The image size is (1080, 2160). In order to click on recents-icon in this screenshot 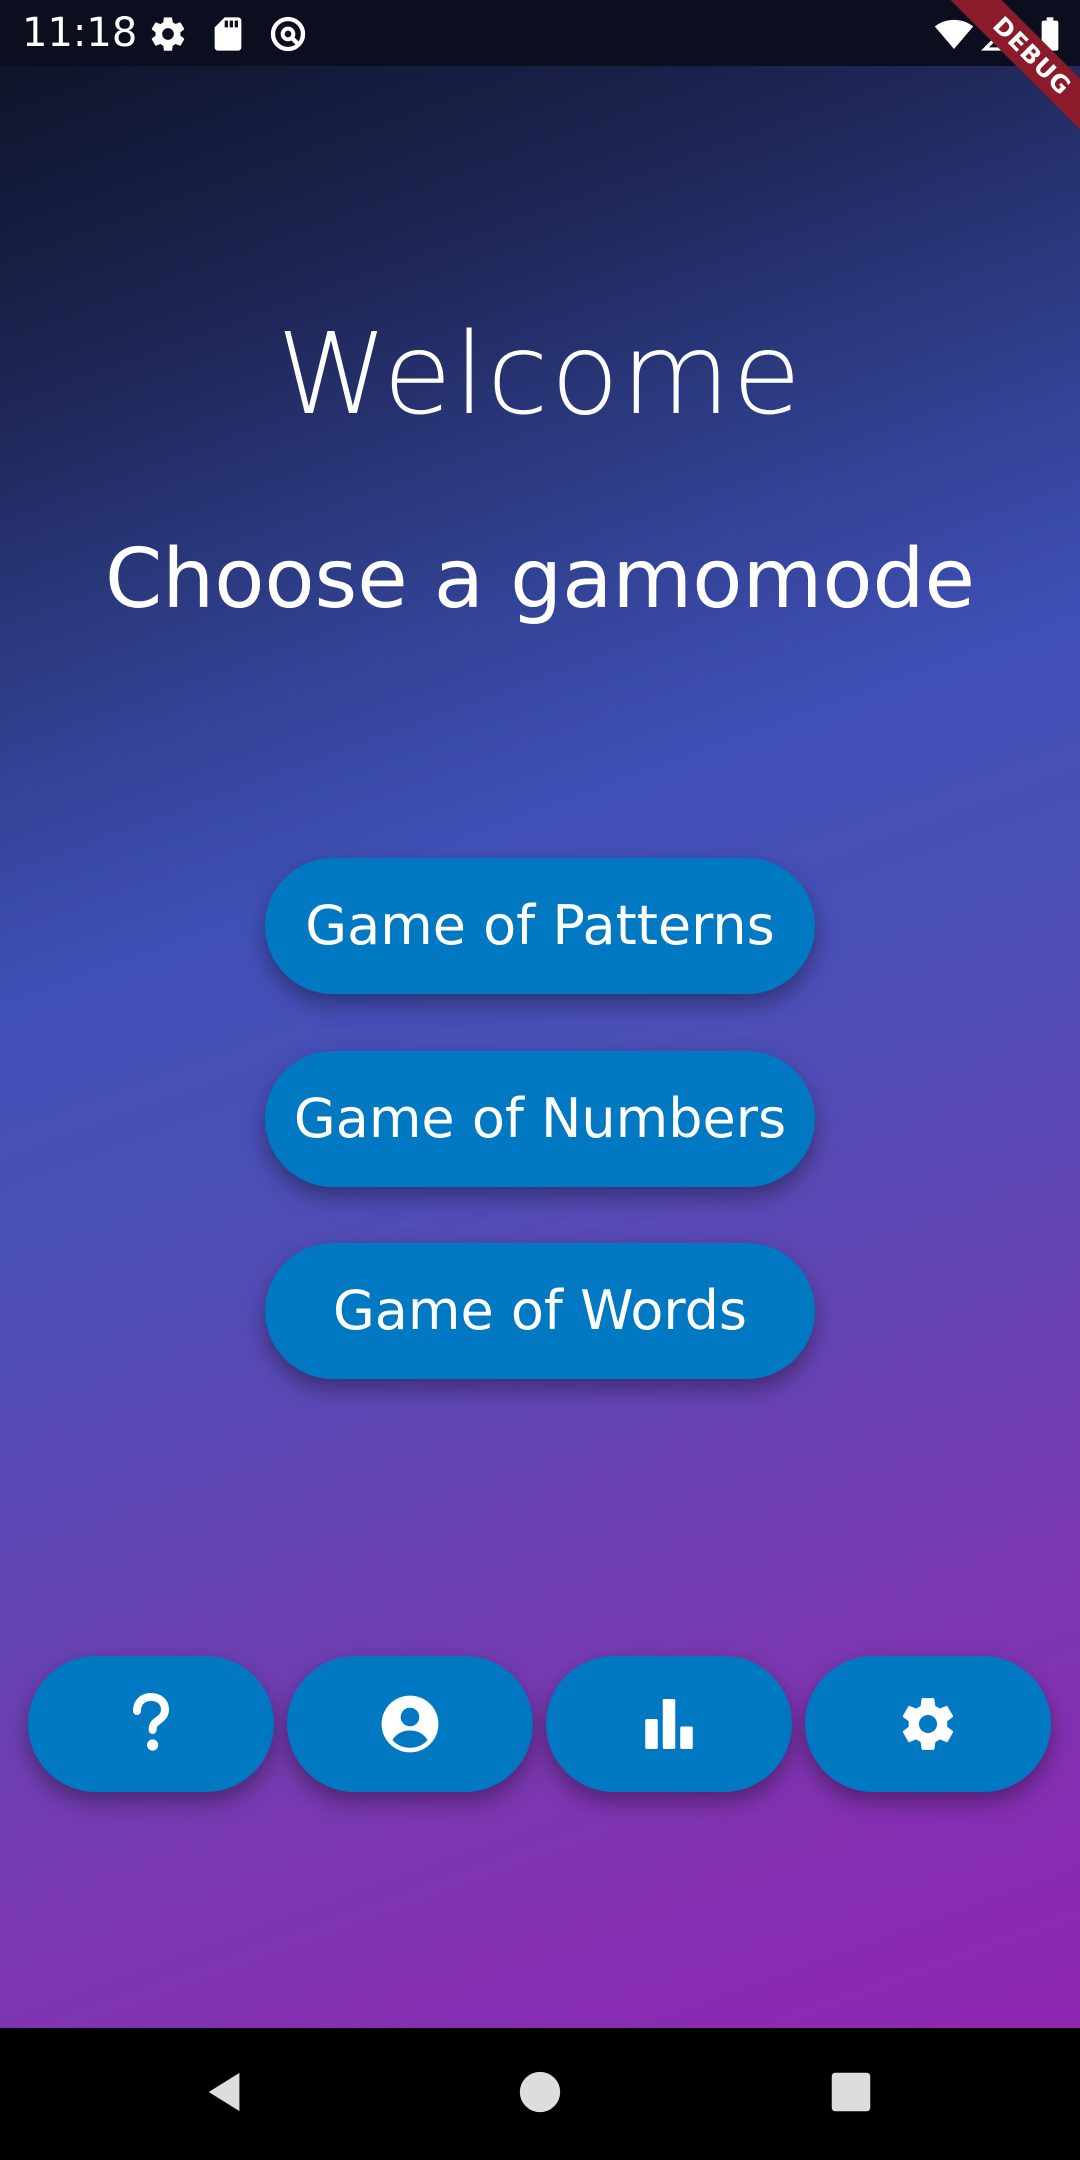, I will do `click(851, 2094)`.